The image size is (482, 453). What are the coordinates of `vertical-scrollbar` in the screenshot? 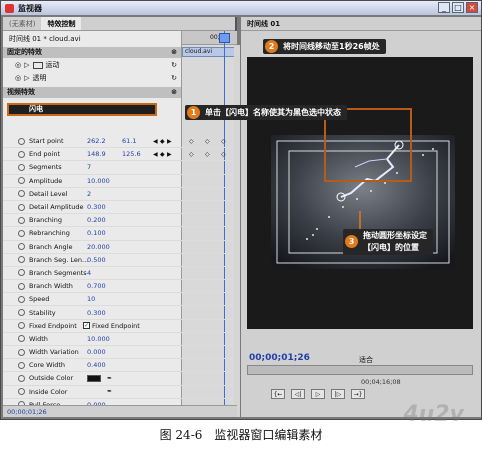 It's located at (237, 231).